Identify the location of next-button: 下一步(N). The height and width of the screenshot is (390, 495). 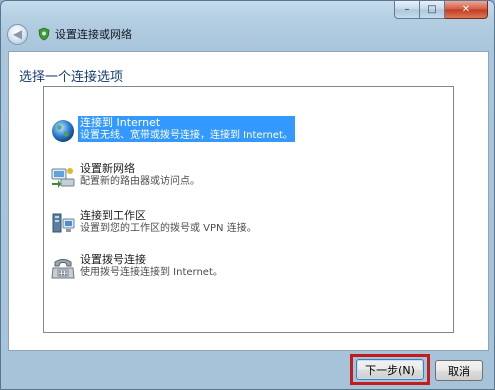
(390, 369).